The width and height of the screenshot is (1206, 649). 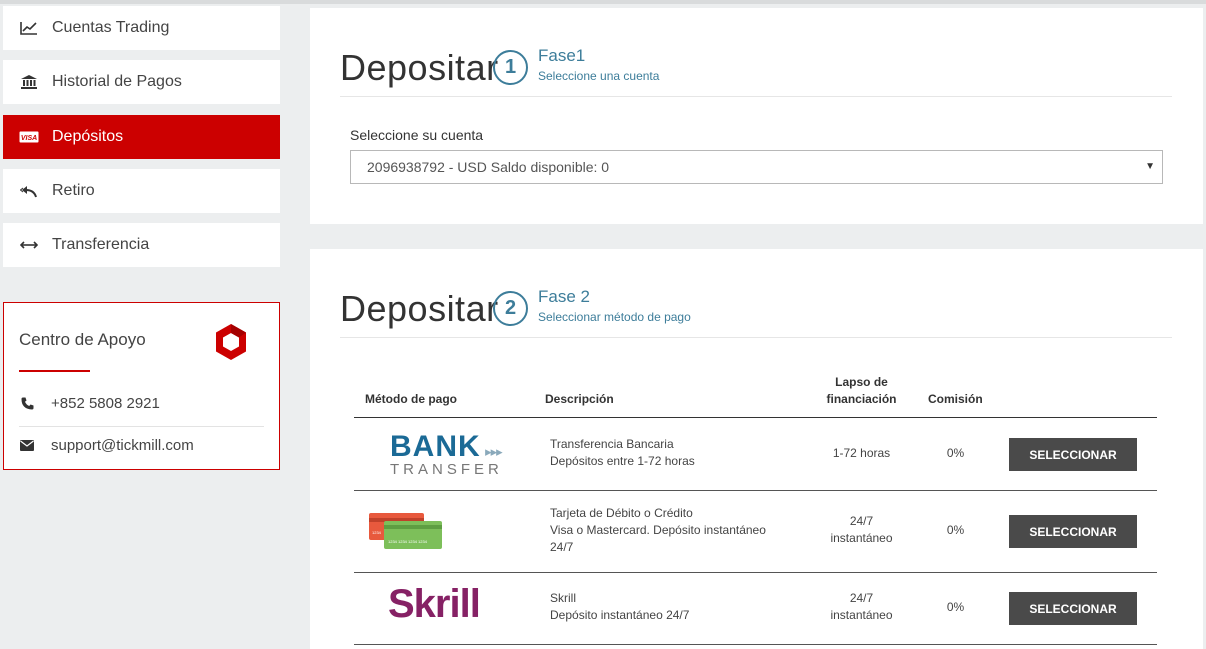 What do you see at coordinates (861, 390) in the screenshot?
I see `header-funding-period: Lapso de financiación` at bounding box center [861, 390].